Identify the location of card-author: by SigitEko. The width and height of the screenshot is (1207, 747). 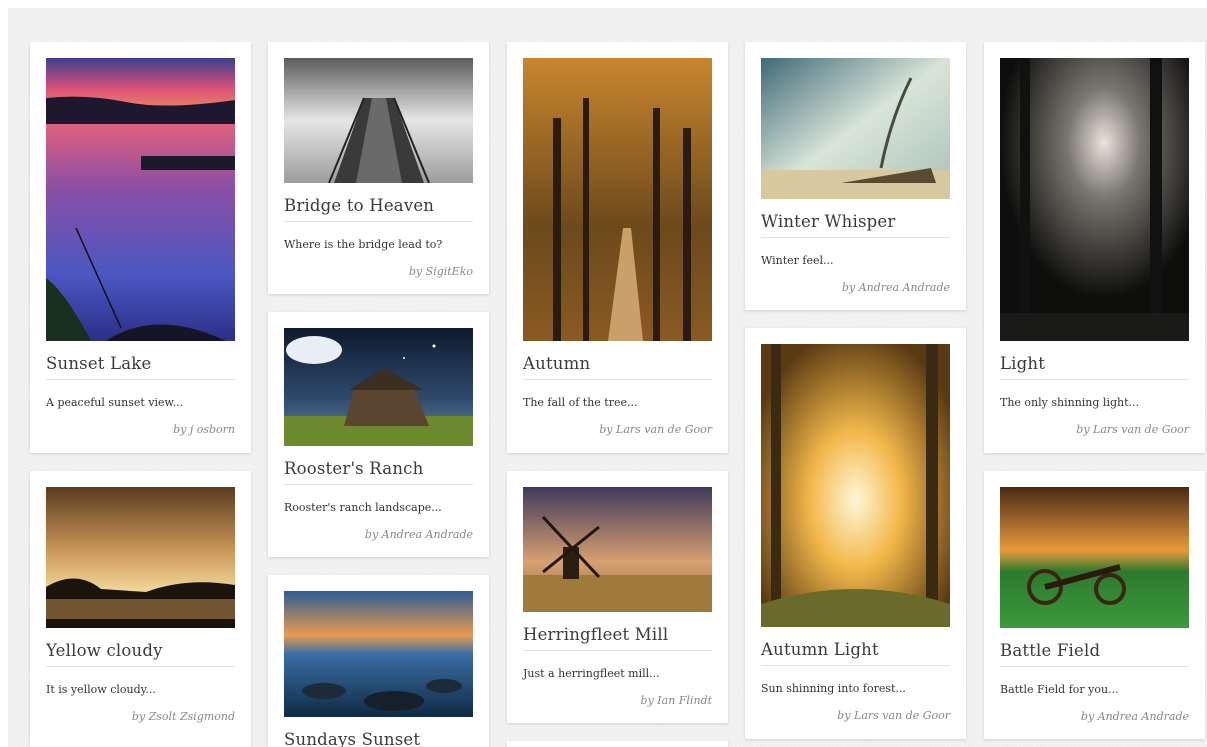
(441, 271).